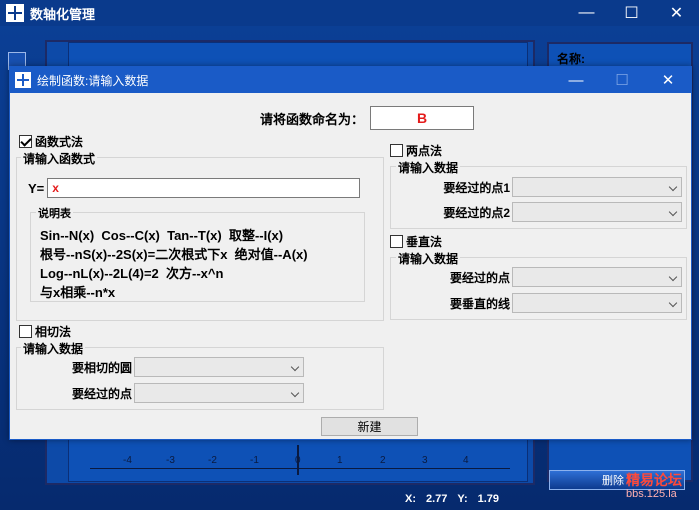 This screenshot has width=699, height=510. I want to click on two-point-p1-select, so click(597, 187).